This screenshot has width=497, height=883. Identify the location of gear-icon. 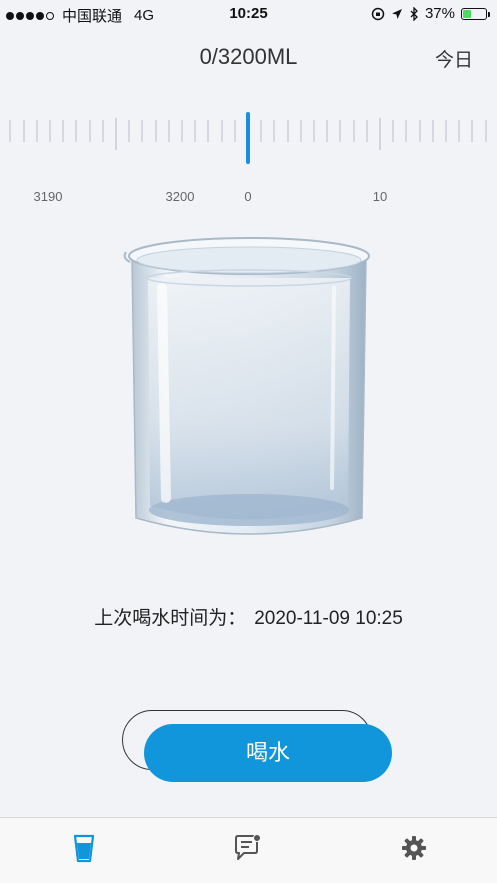
(414, 848).